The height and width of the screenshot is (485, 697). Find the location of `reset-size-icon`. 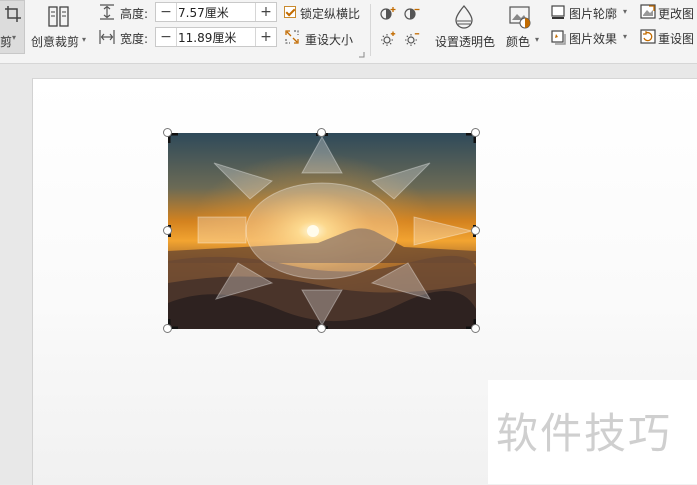

reset-size-icon is located at coordinates (292, 37).